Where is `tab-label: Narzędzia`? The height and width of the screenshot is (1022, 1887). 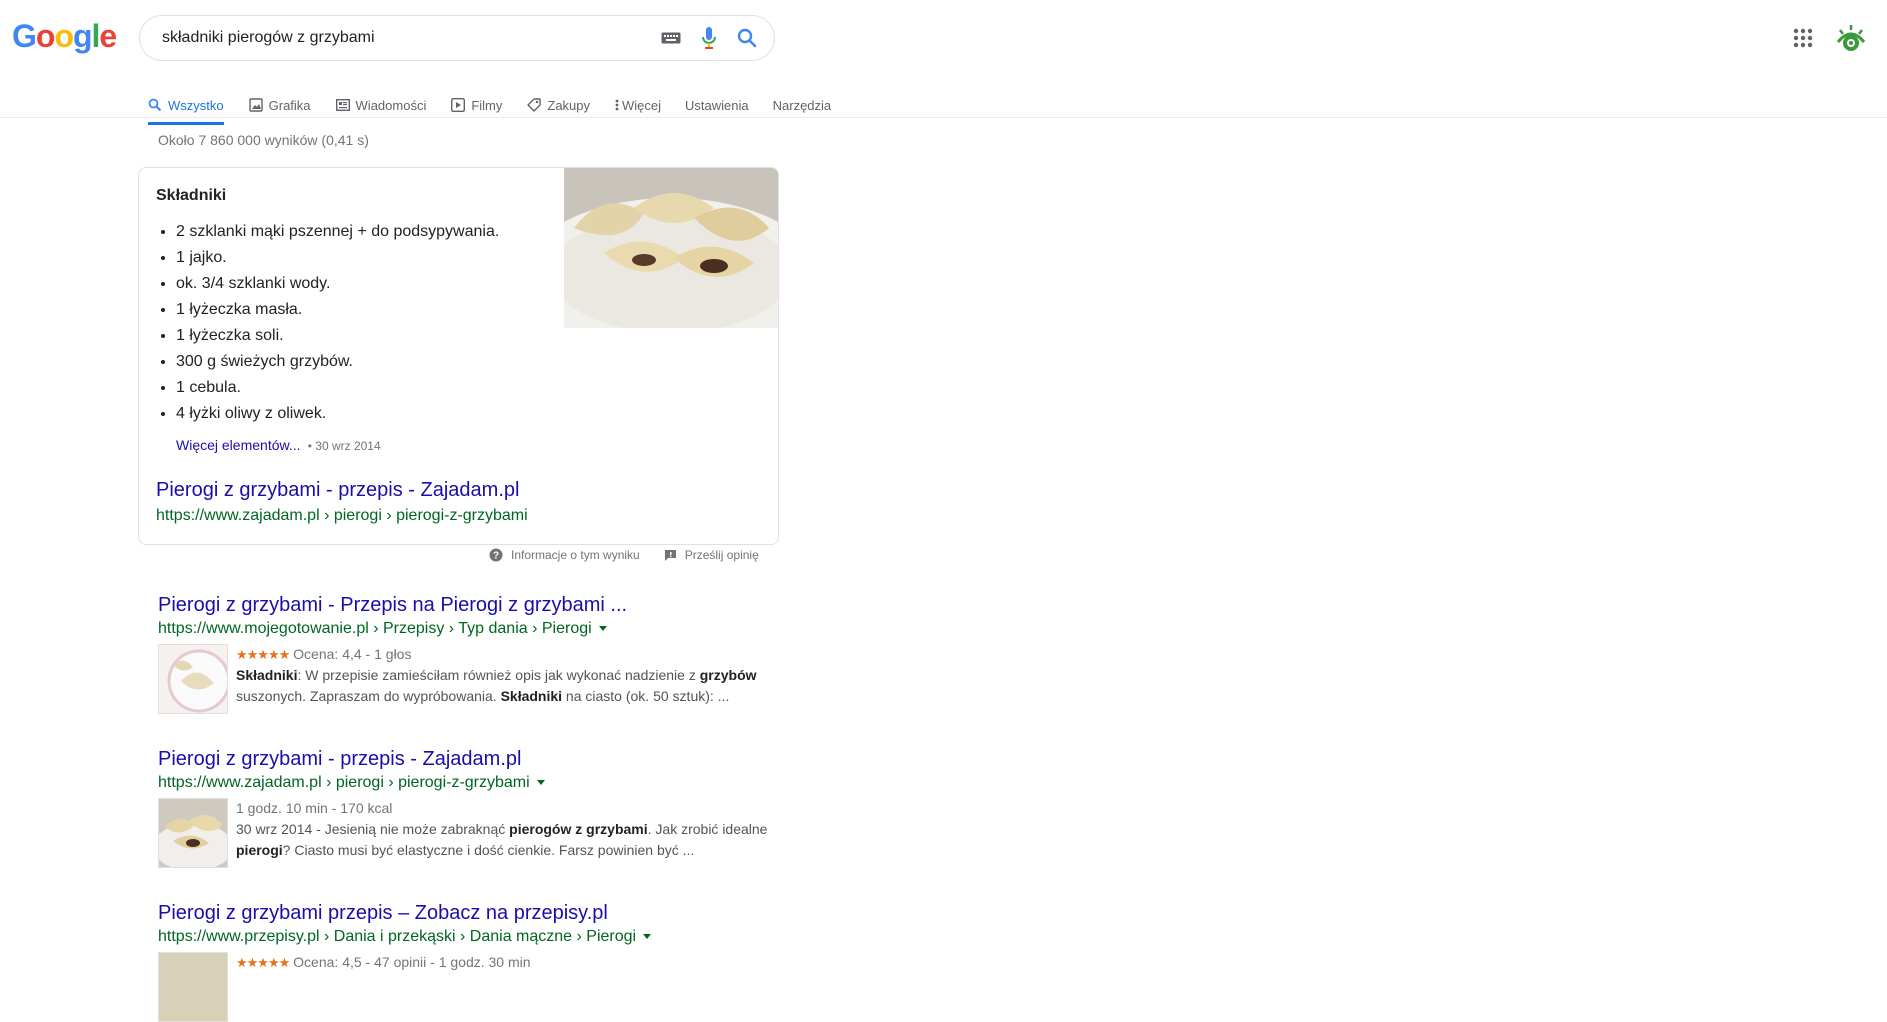
tab-label: Narzędzia is located at coordinates (802, 105).